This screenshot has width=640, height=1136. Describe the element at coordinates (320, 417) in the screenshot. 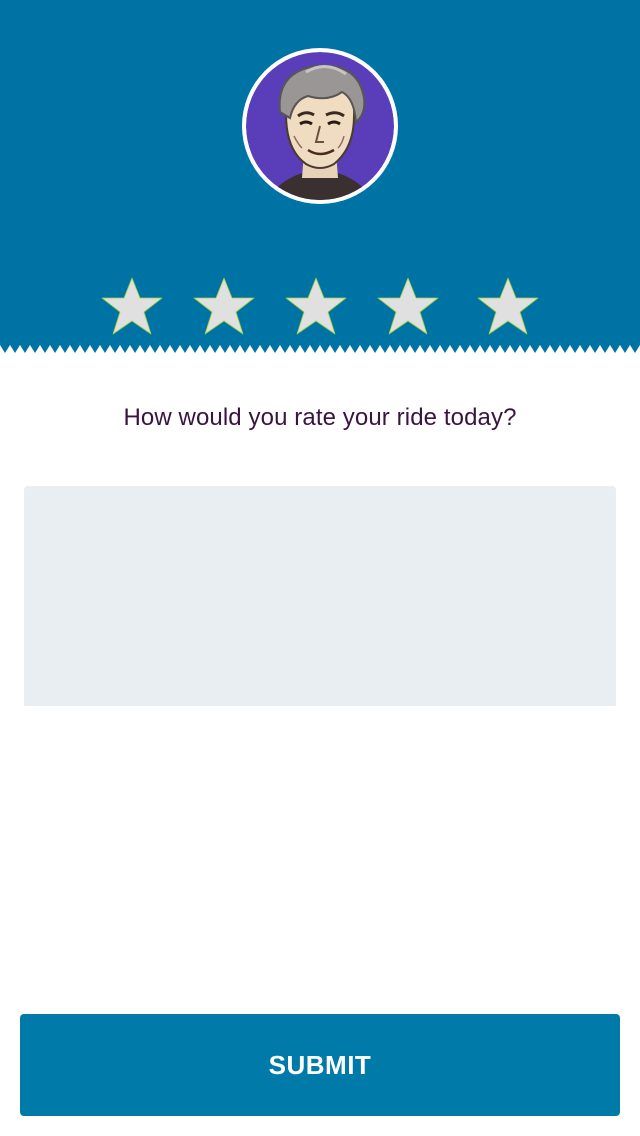

I see `rating-prompt: How would you rate your ride today?` at that location.